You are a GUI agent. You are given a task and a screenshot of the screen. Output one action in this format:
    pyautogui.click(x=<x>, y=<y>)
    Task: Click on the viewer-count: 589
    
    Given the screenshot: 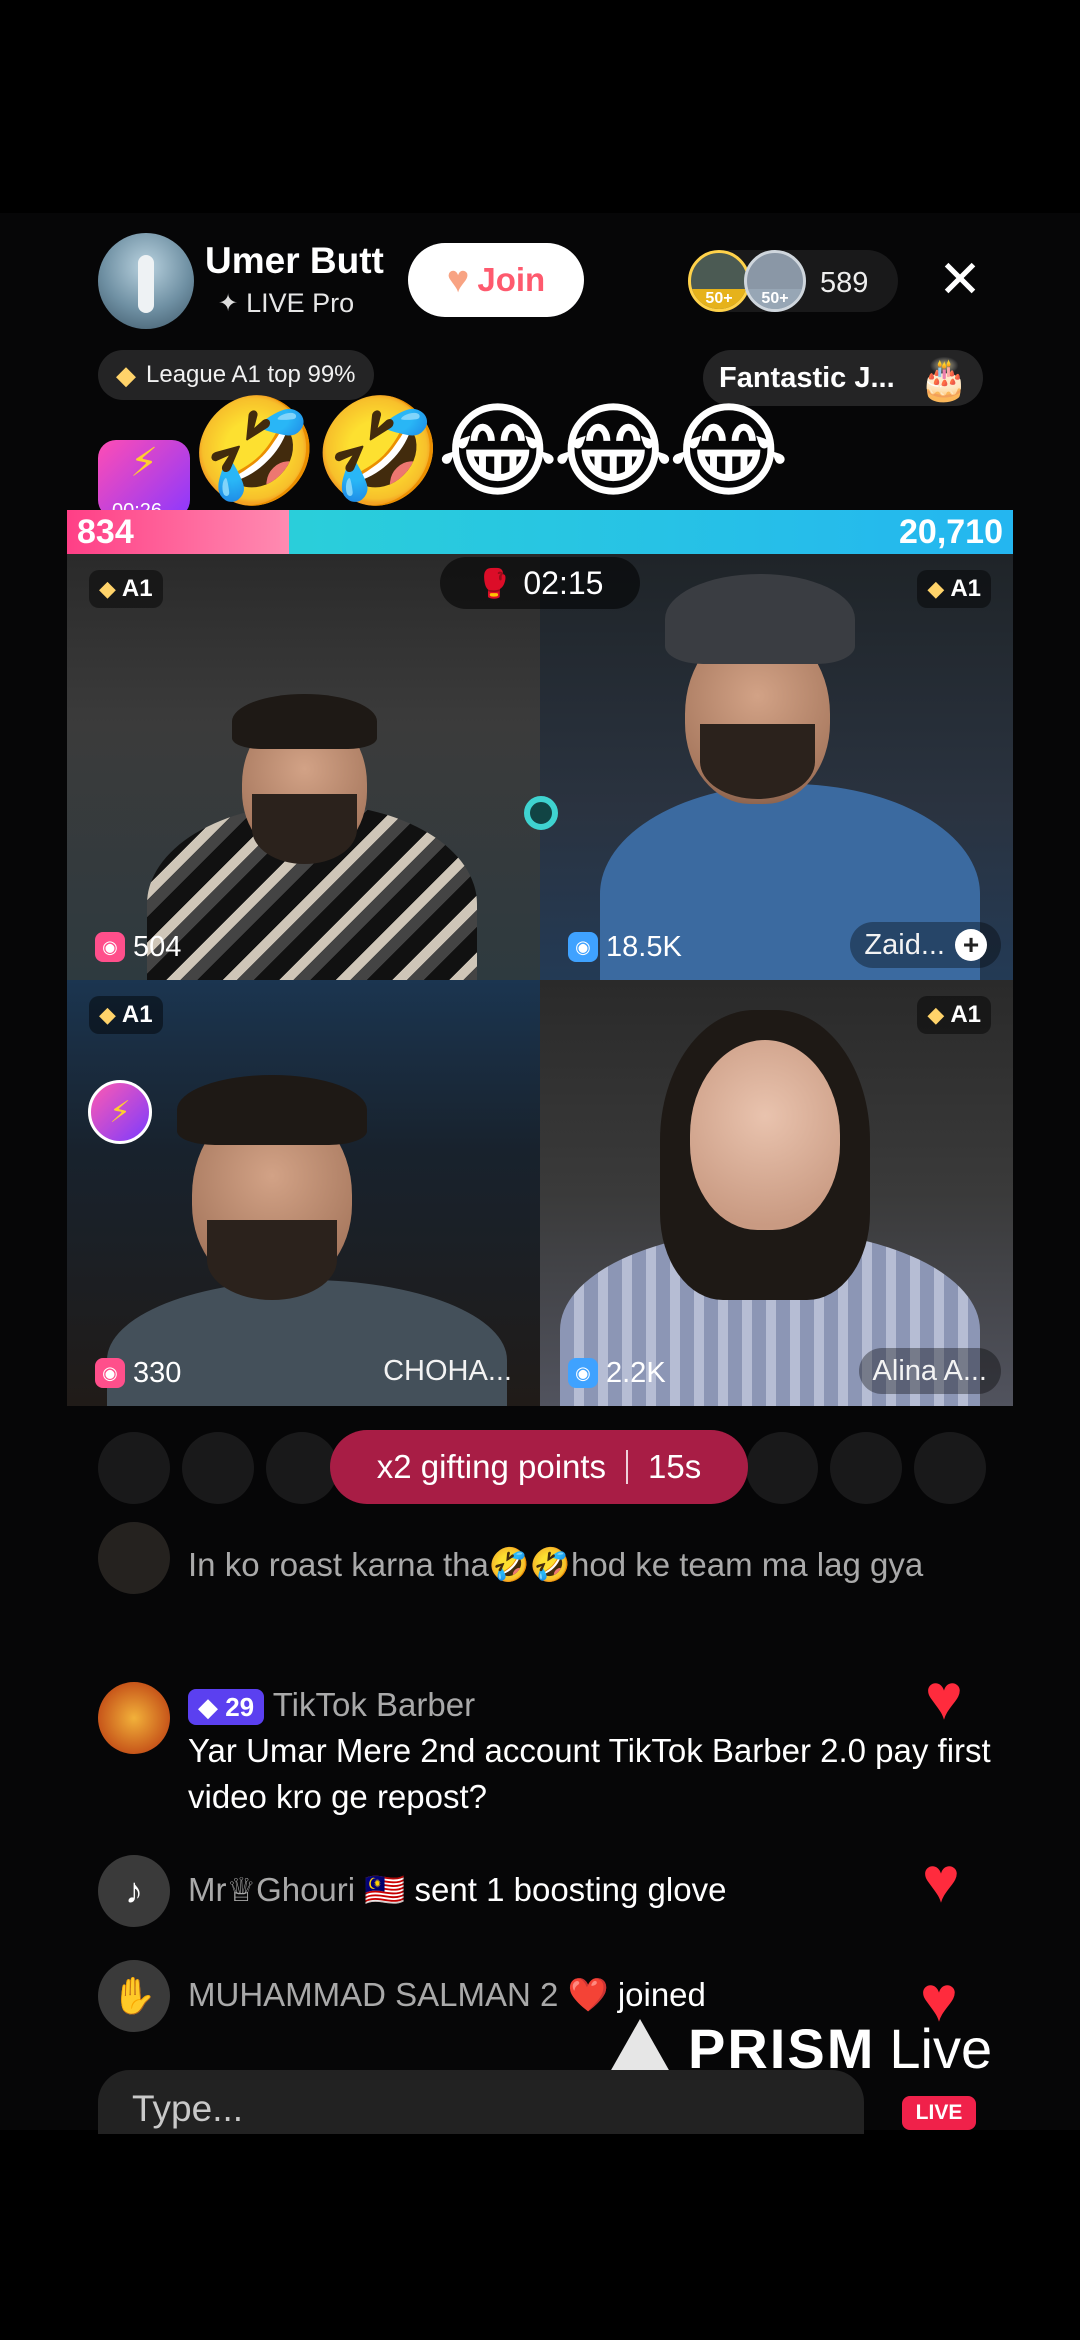 What is the action you would take?
    pyautogui.click(x=844, y=283)
    